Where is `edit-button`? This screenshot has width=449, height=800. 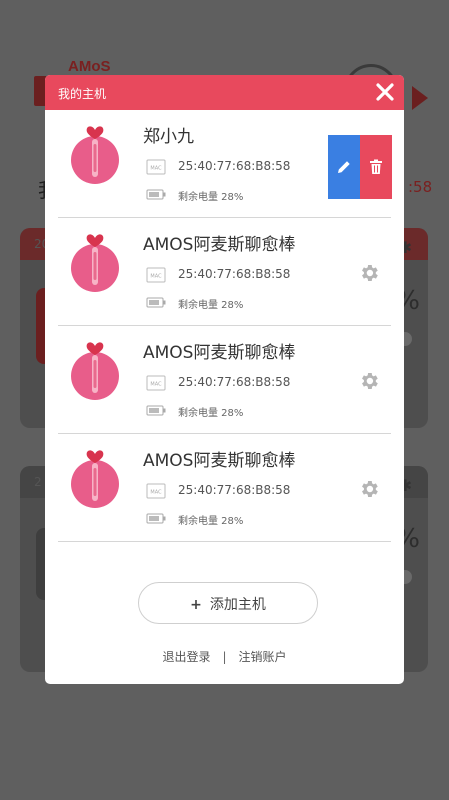
edit-button is located at coordinates (344, 167).